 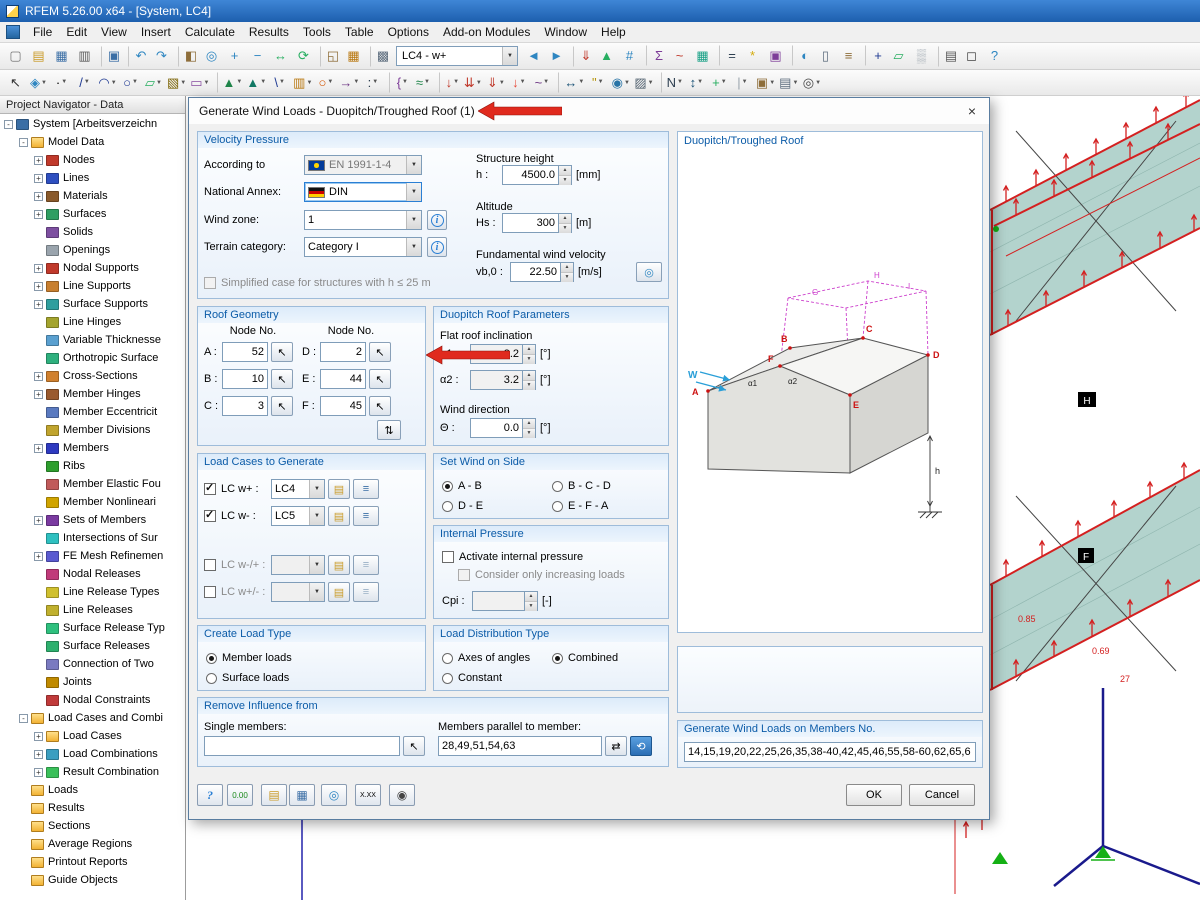 What do you see at coordinates (15, 82) in the screenshot?
I see `select-icon: ↖` at bounding box center [15, 82].